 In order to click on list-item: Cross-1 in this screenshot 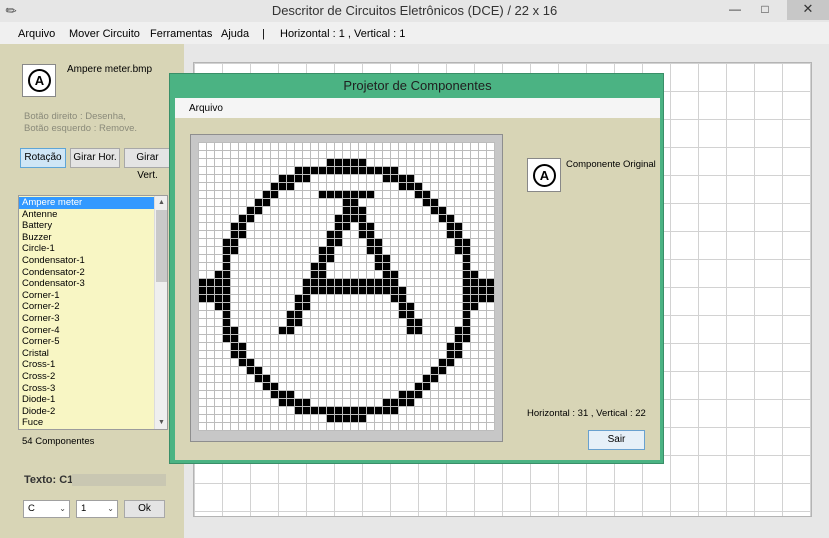, I will do `click(87, 365)`.